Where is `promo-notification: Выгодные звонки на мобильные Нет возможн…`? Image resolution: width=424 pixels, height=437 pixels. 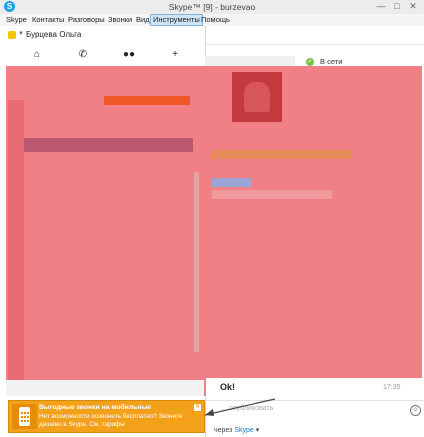 promo-notification: Выгодные звонки на мобильные Нет возможн… is located at coordinates (106, 416).